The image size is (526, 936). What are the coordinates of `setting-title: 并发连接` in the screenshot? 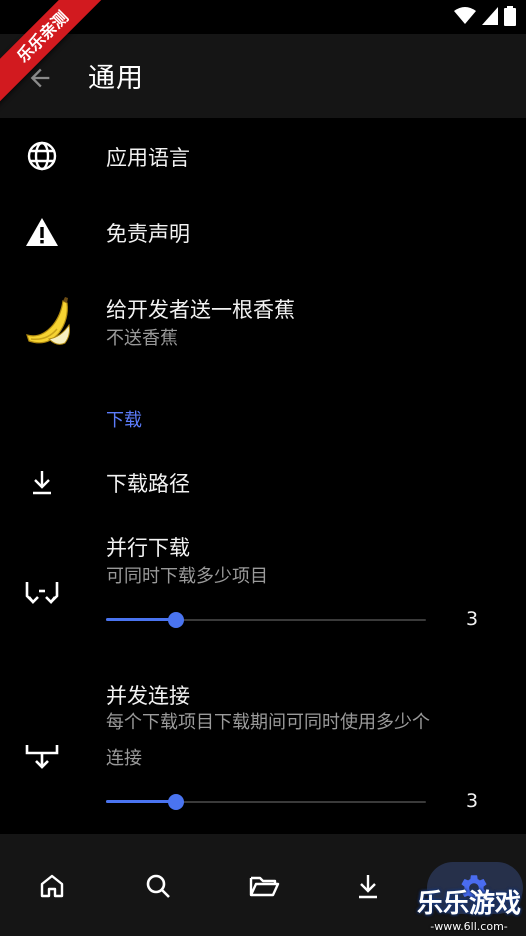 It's located at (148, 696).